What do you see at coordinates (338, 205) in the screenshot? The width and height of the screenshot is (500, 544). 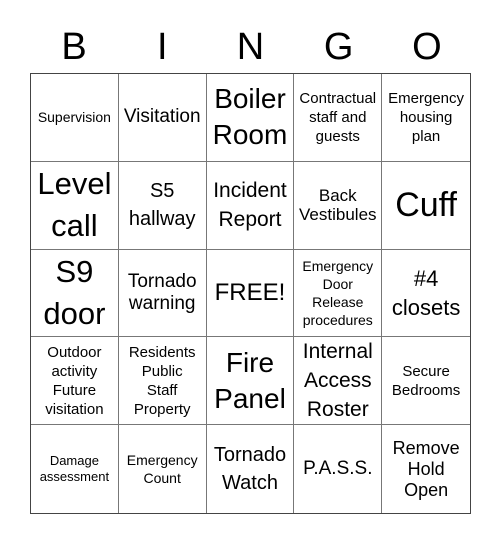 I see `bingo-cell: Back Vestibules` at bounding box center [338, 205].